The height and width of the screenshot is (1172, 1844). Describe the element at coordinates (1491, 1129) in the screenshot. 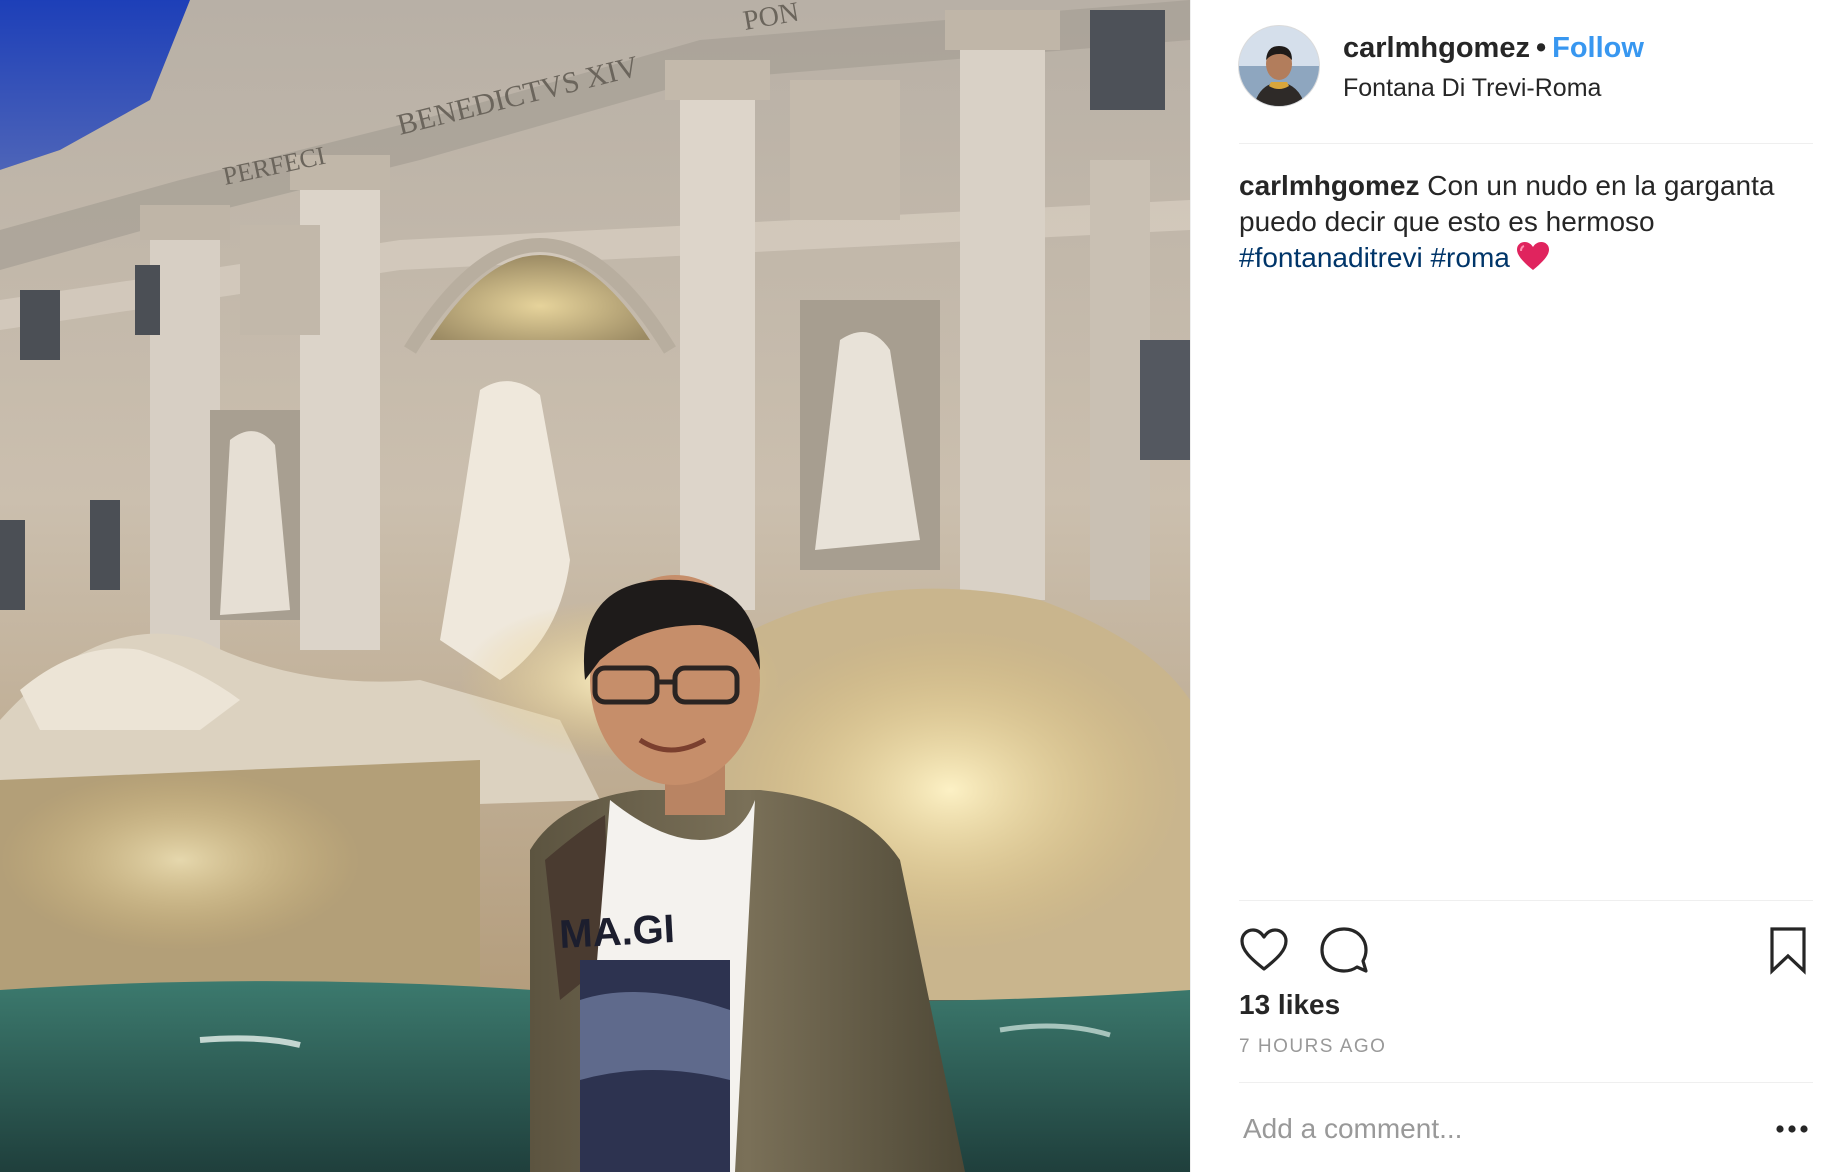

I see `comment-input` at that location.